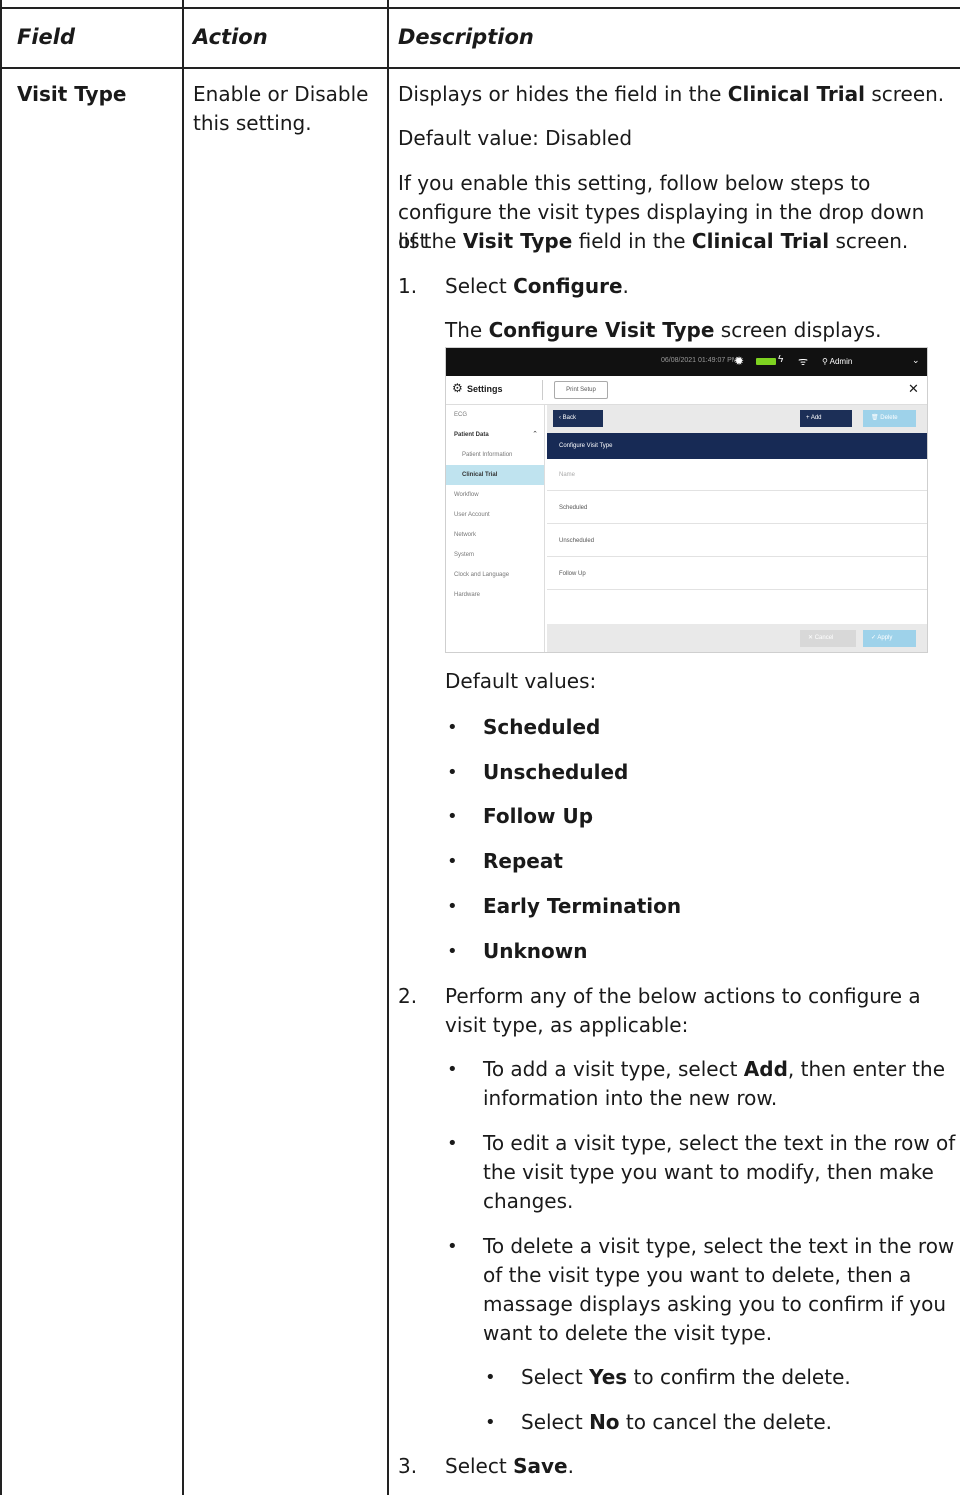 This screenshot has width=960, height=1495. I want to click on visit-type-list: Name Scheduled Unscheduled Follow Up, so click(737, 541).